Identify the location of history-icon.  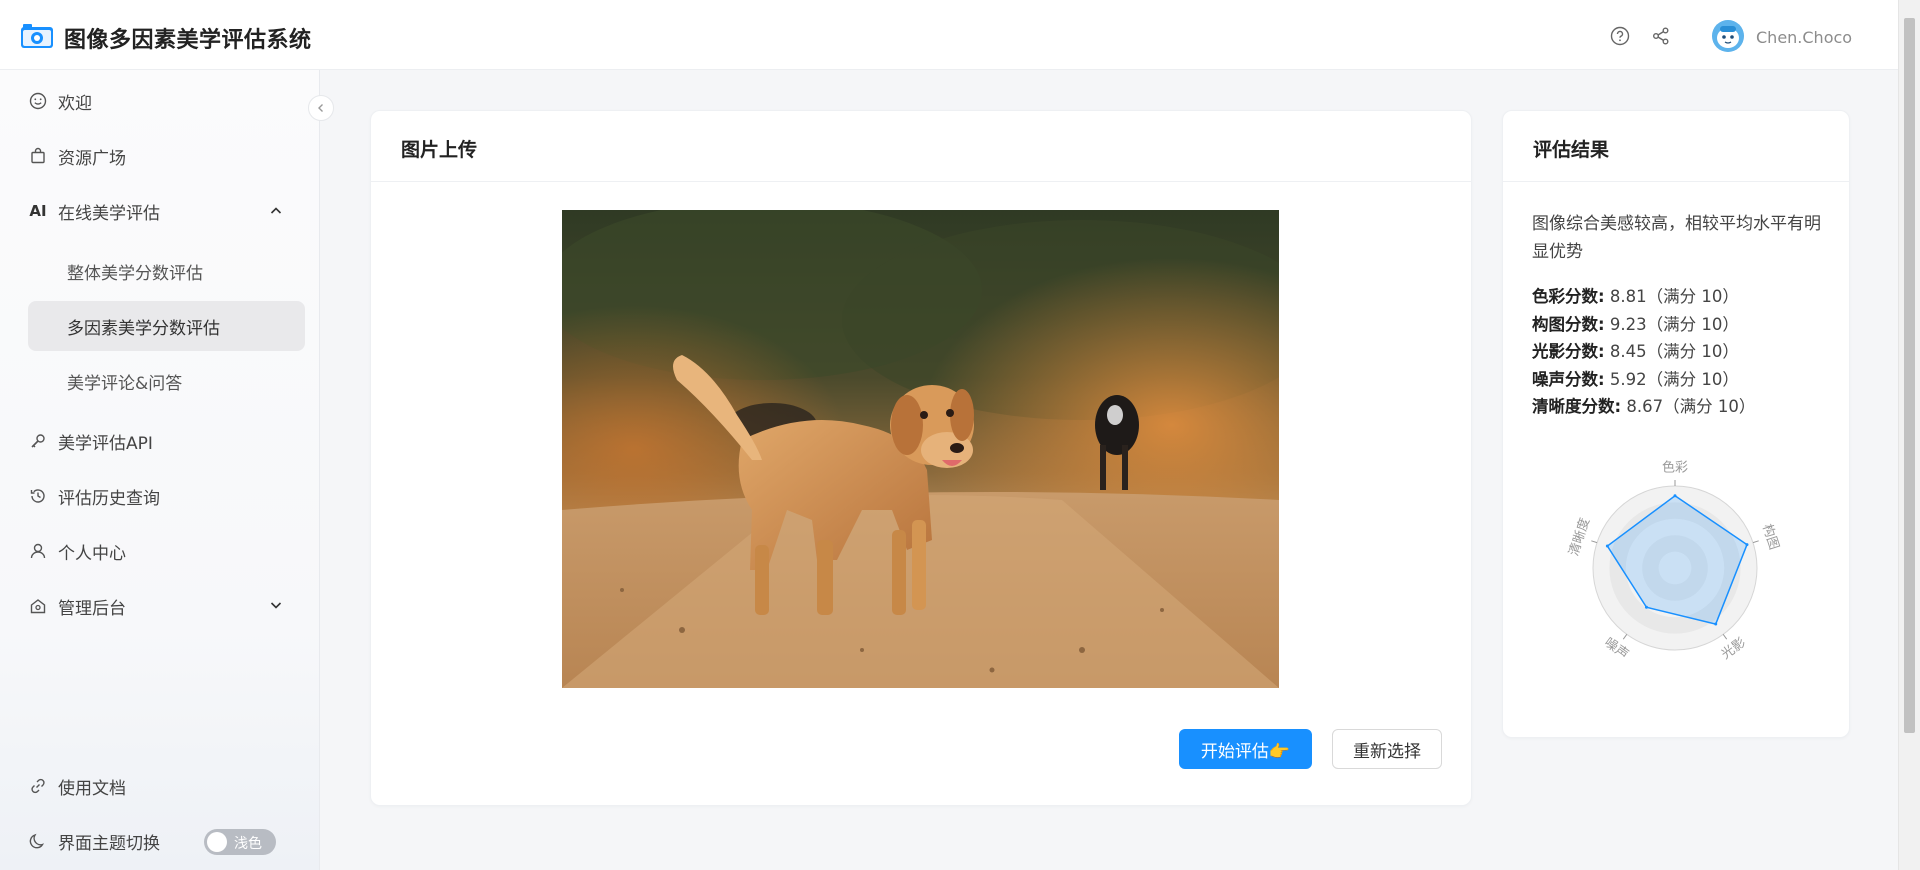
(38, 496).